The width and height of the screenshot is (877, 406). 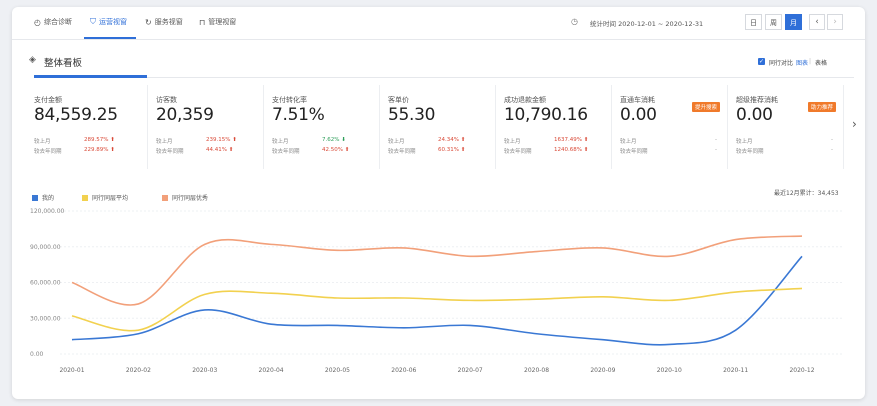 What do you see at coordinates (138, 370) in the screenshot?
I see `x-tick-label: 2020-02` at bounding box center [138, 370].